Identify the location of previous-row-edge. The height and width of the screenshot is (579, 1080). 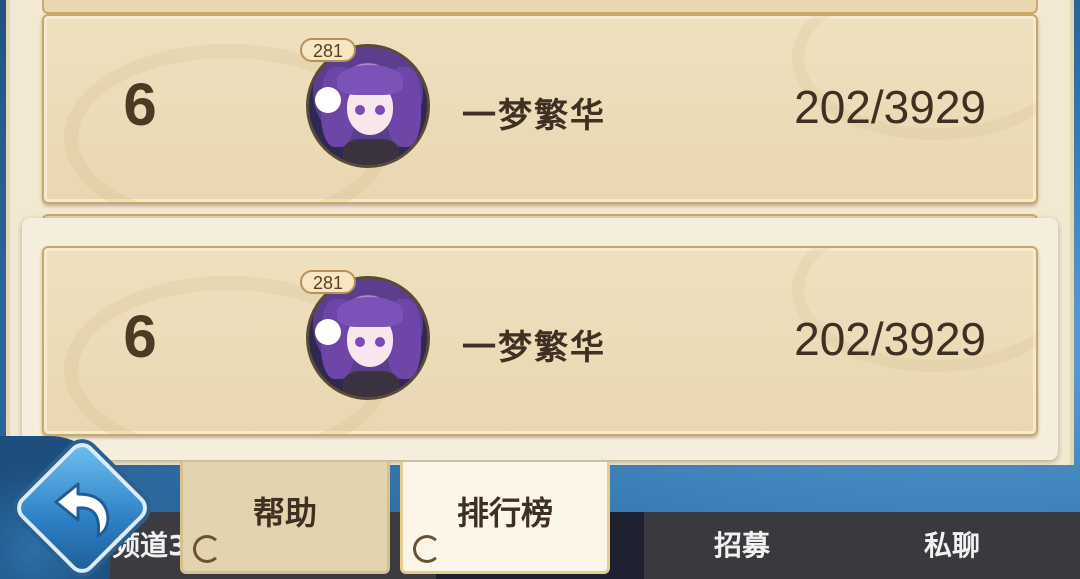
(540, 7).